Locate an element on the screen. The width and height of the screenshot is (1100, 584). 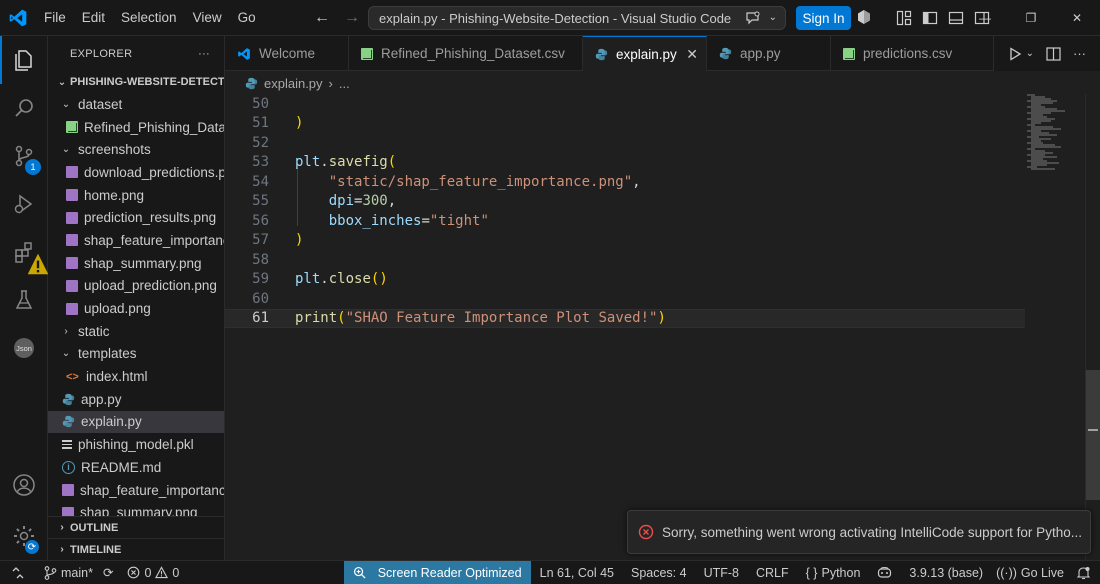
tree-file: download_predictions.png is located at coordinates (136, 172).